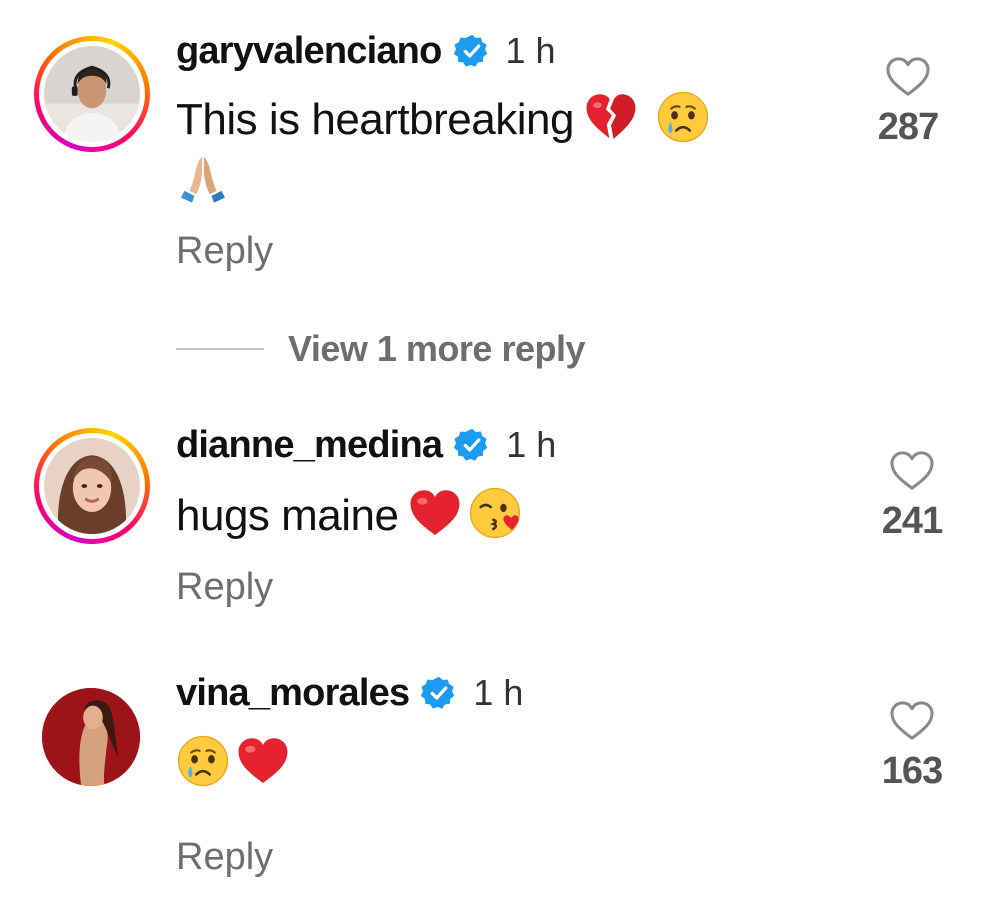 The width and height of the screenshot is (1000, 913). What do you see at coordinates (908, 102) in the screenshot?
I see `like-area: 287` at bounding box center [908, 102].